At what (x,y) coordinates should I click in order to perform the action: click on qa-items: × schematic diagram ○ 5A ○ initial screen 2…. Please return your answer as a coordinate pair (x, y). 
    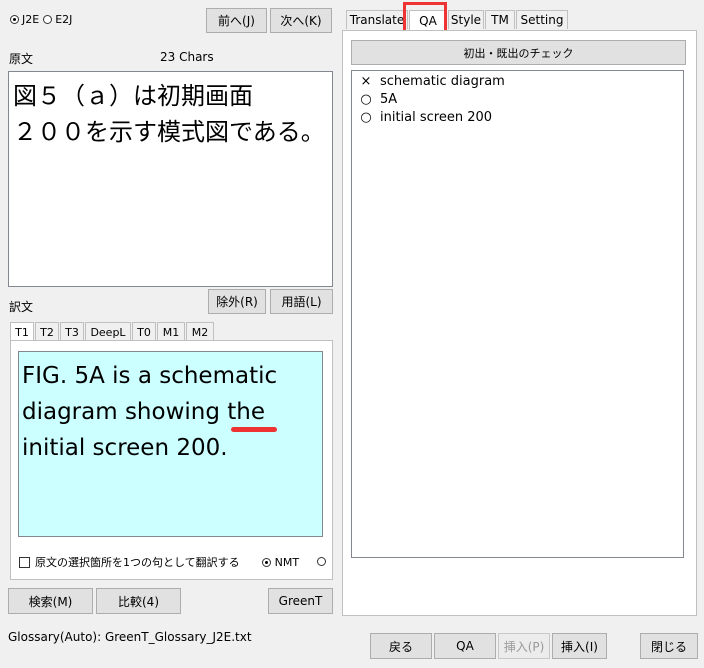
    Looking at the image, I should click on (517, 100).